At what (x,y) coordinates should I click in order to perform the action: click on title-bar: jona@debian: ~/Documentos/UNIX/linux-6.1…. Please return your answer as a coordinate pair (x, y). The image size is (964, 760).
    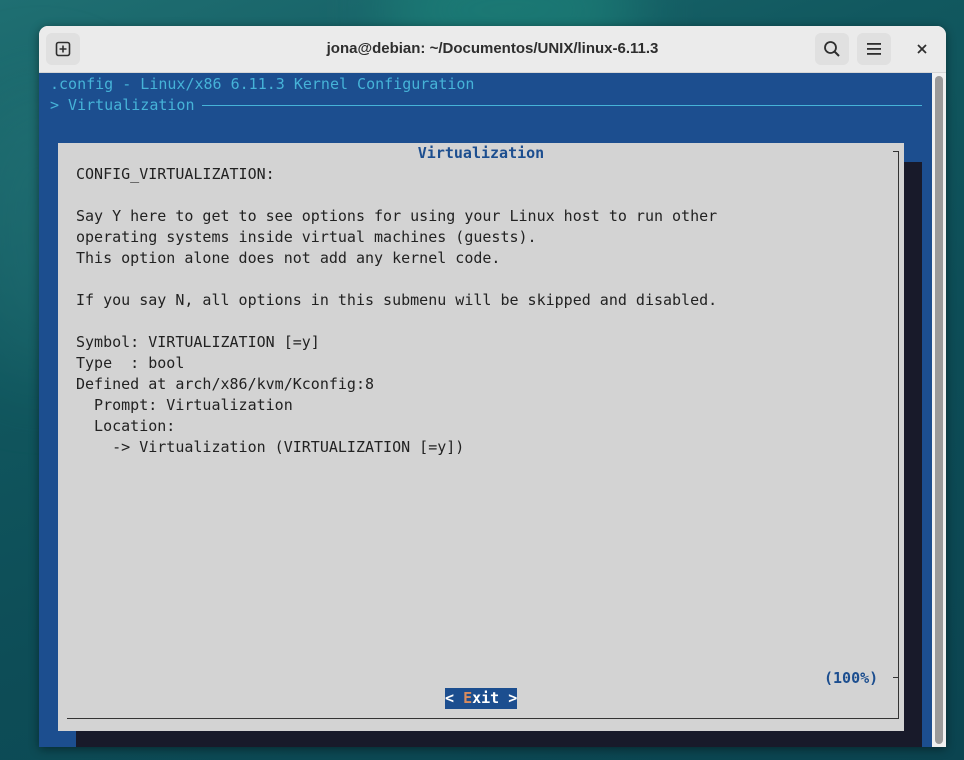
    Looking at the image, I should click on (492, 49).